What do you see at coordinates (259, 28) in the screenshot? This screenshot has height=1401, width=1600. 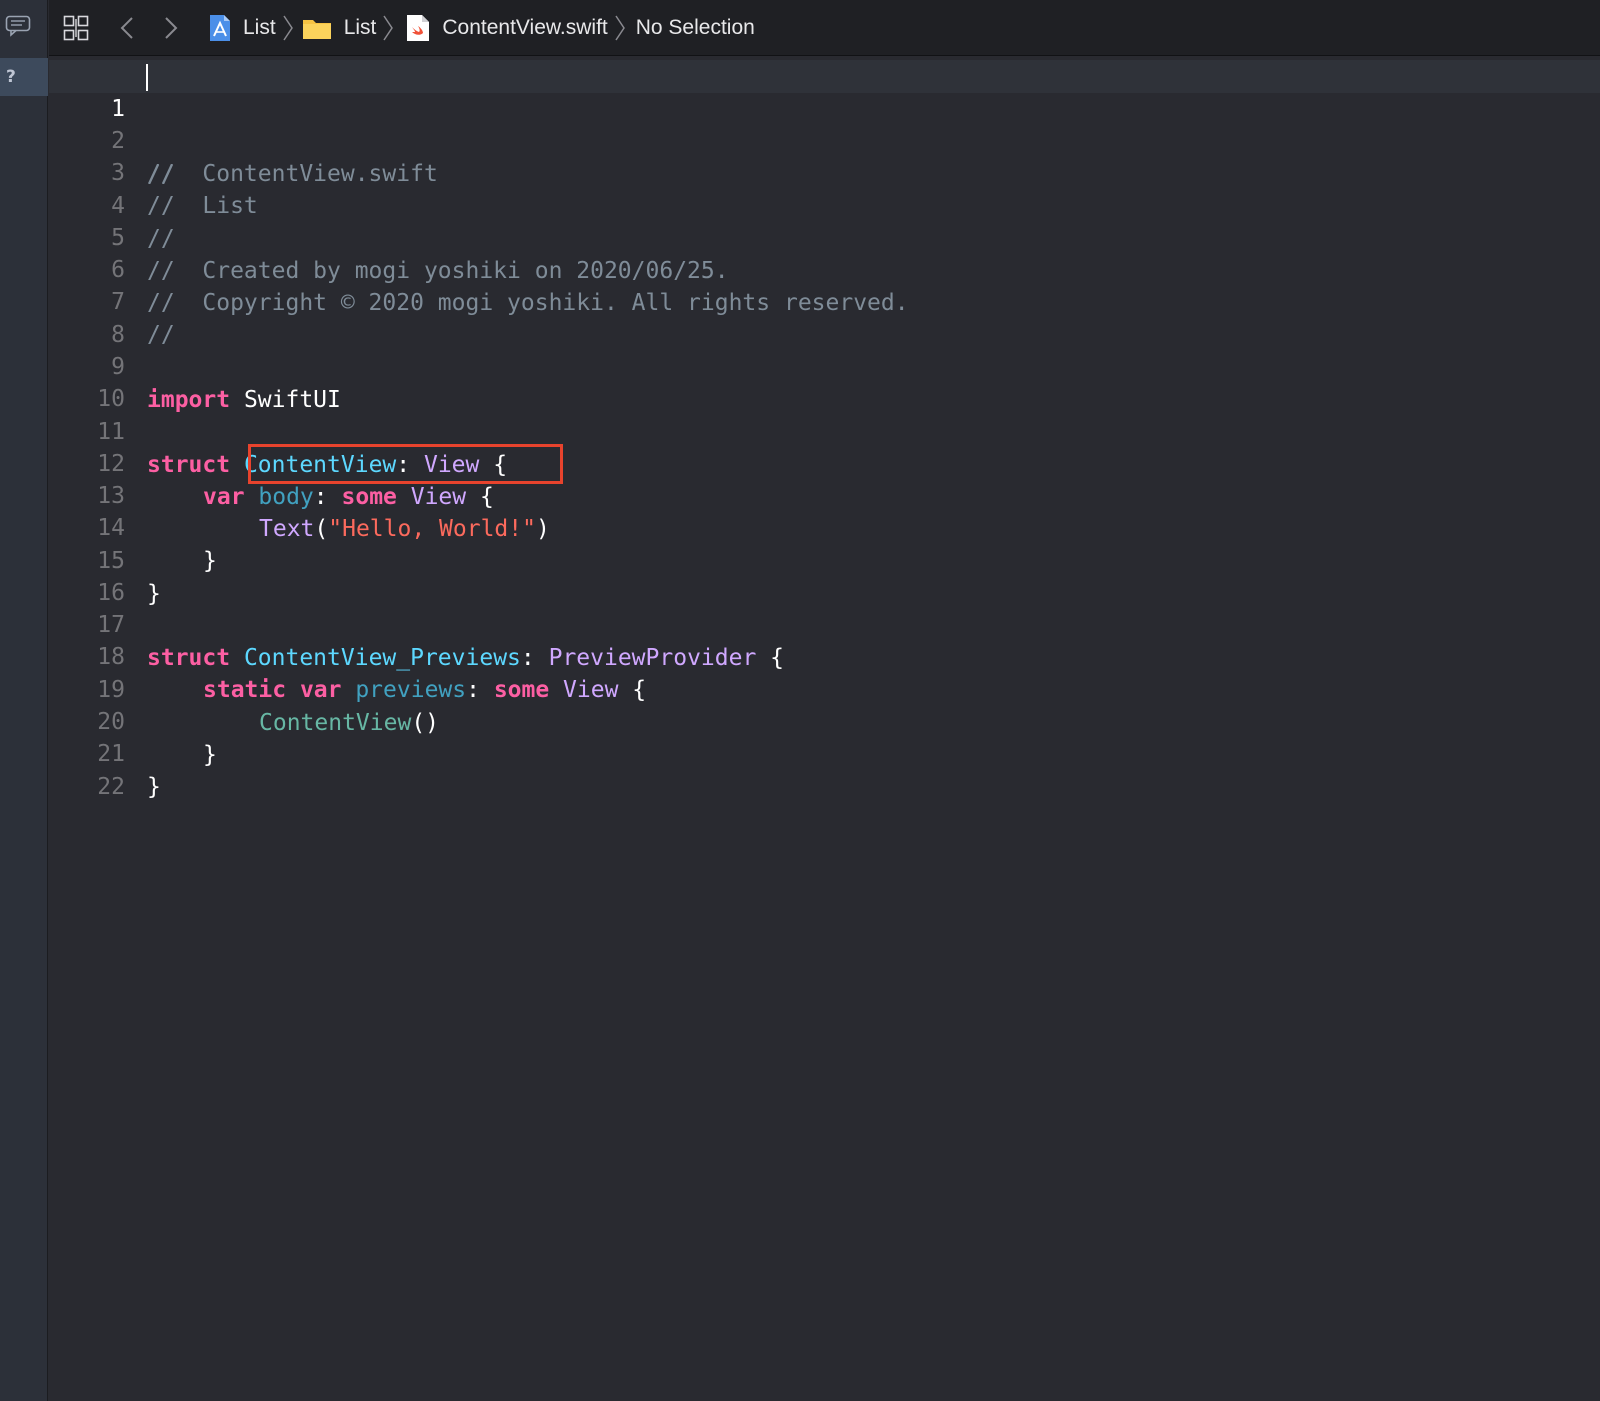 I see `breadcrumb-project: List` at bounding box center [259, 28].